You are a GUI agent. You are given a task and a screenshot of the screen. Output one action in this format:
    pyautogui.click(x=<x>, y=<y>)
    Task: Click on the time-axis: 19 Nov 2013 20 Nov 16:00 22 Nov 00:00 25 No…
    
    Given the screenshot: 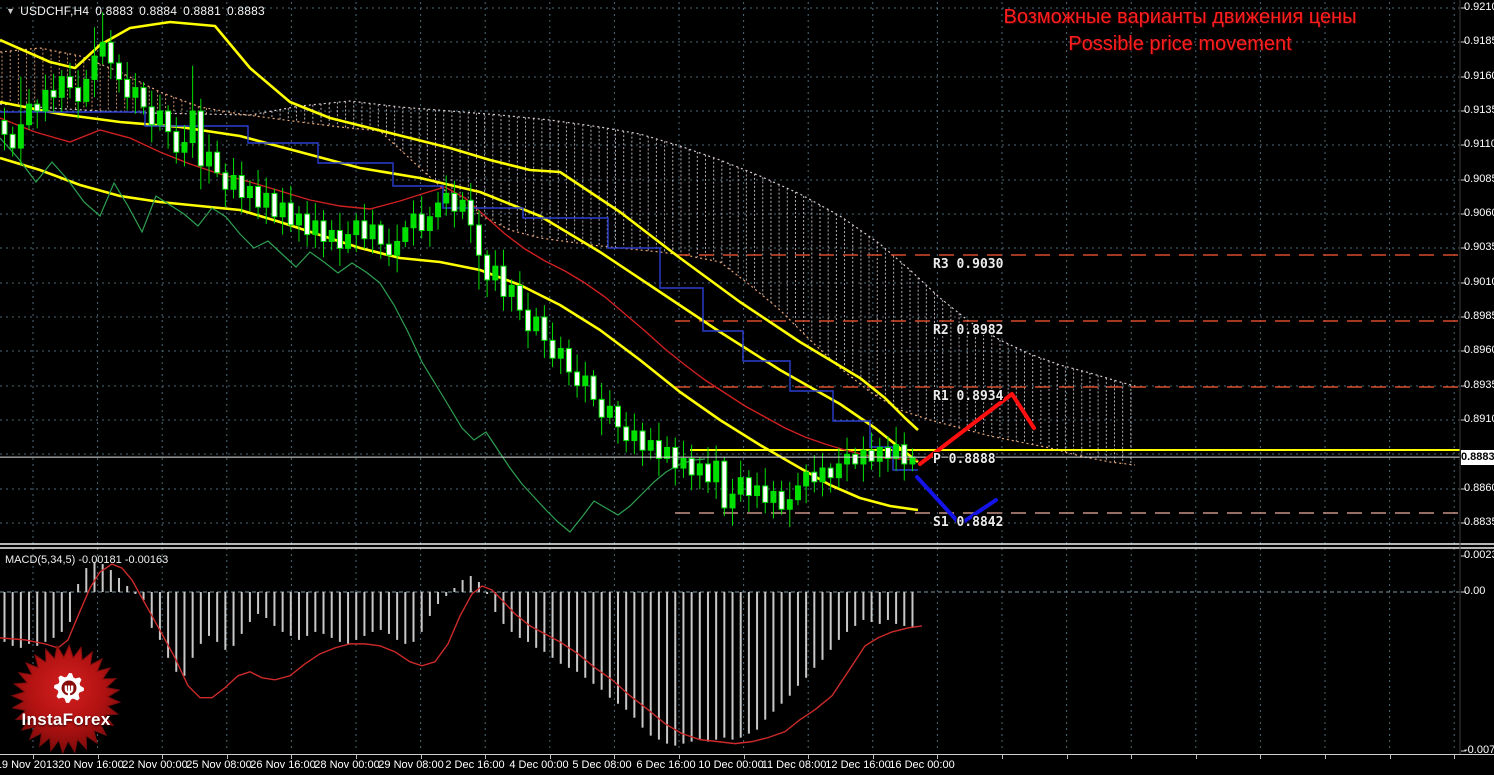 What is the action you would take?
    pyautogui.click(x=747, y=764)
    